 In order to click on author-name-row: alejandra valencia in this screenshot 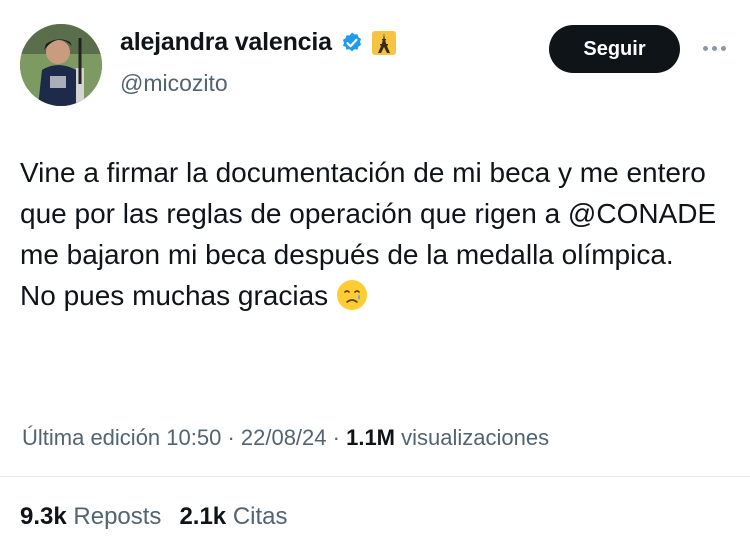, I will do `click(258, 42)`.